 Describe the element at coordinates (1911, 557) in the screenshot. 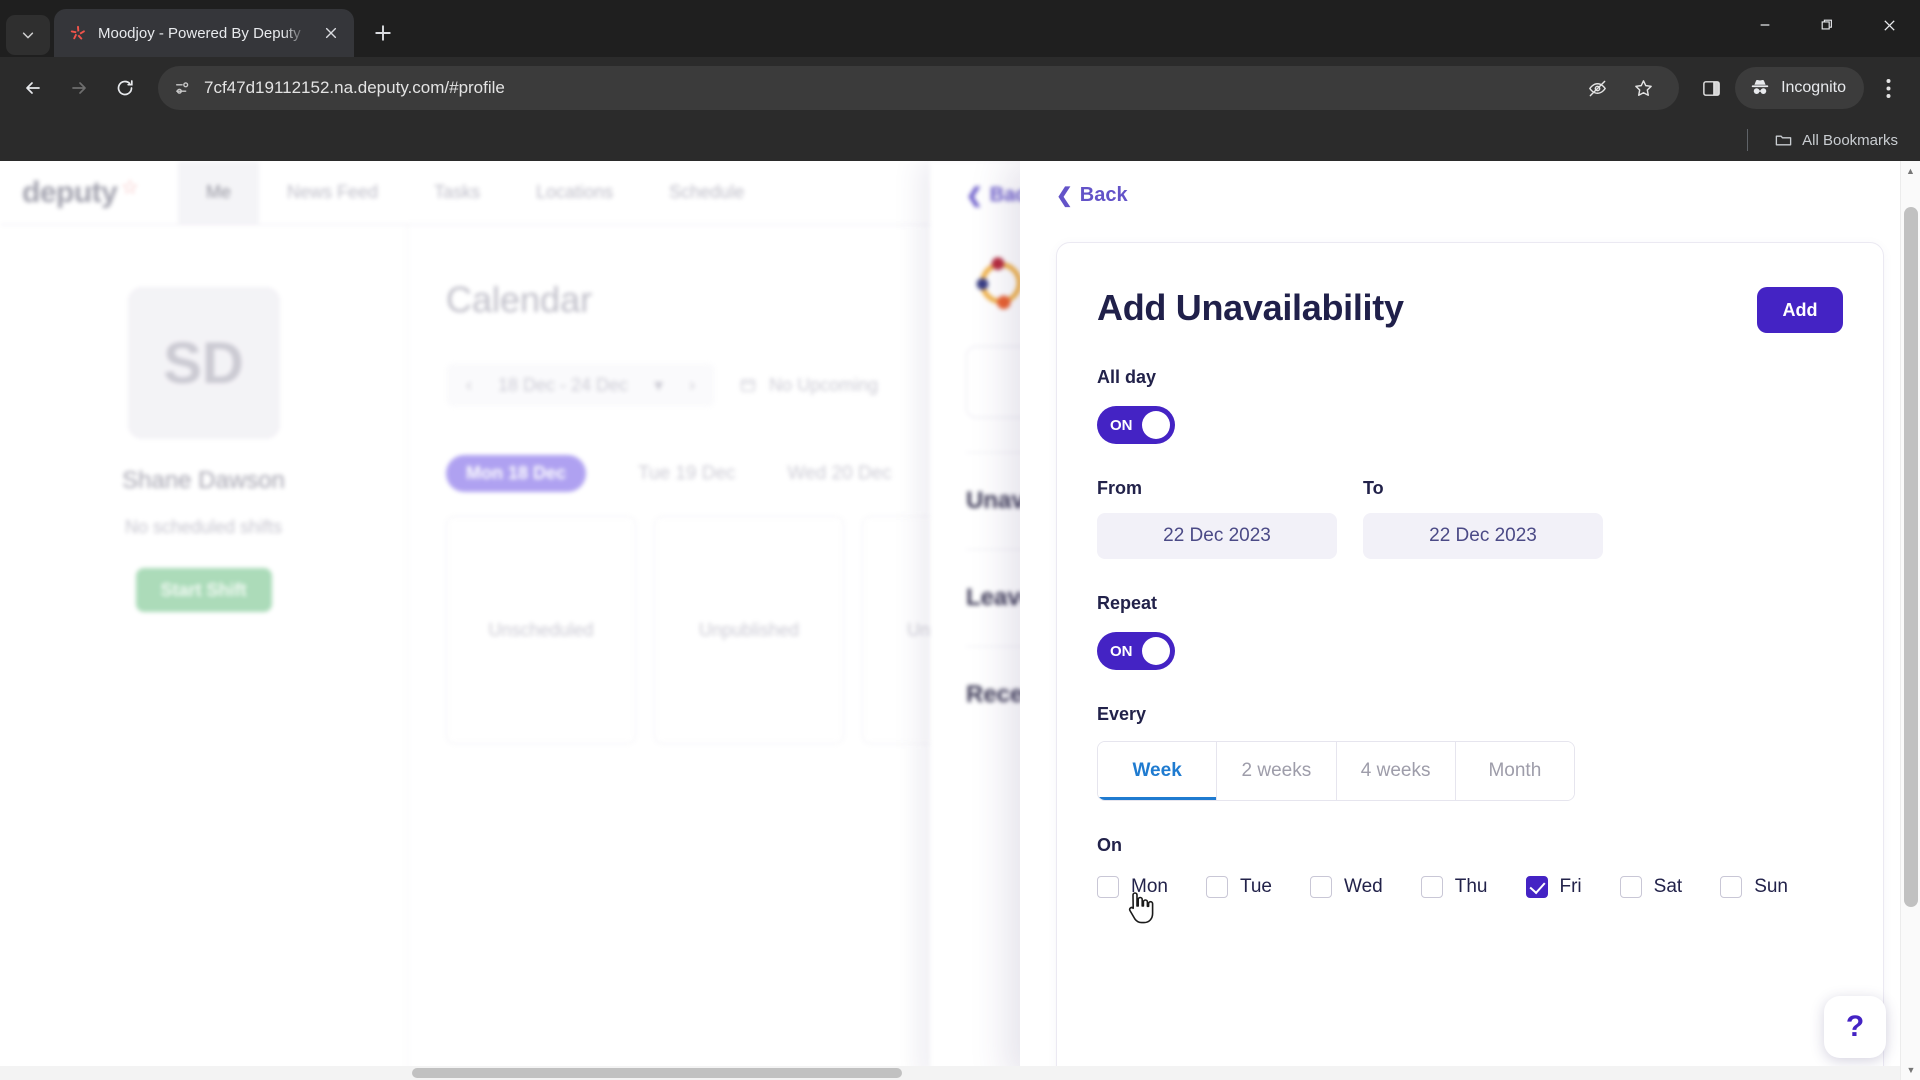

I see `vertical-scrollbar-thumb` at that location.